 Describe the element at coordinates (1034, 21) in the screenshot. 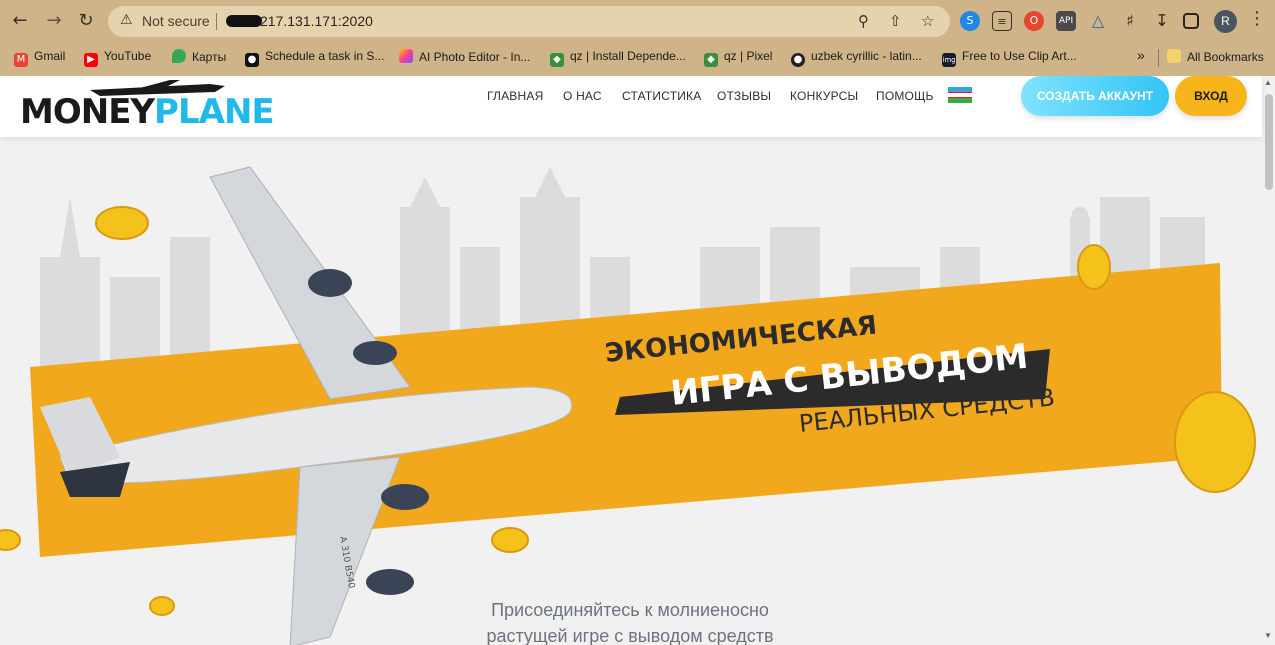

I see `opera-icon: O` at that location.